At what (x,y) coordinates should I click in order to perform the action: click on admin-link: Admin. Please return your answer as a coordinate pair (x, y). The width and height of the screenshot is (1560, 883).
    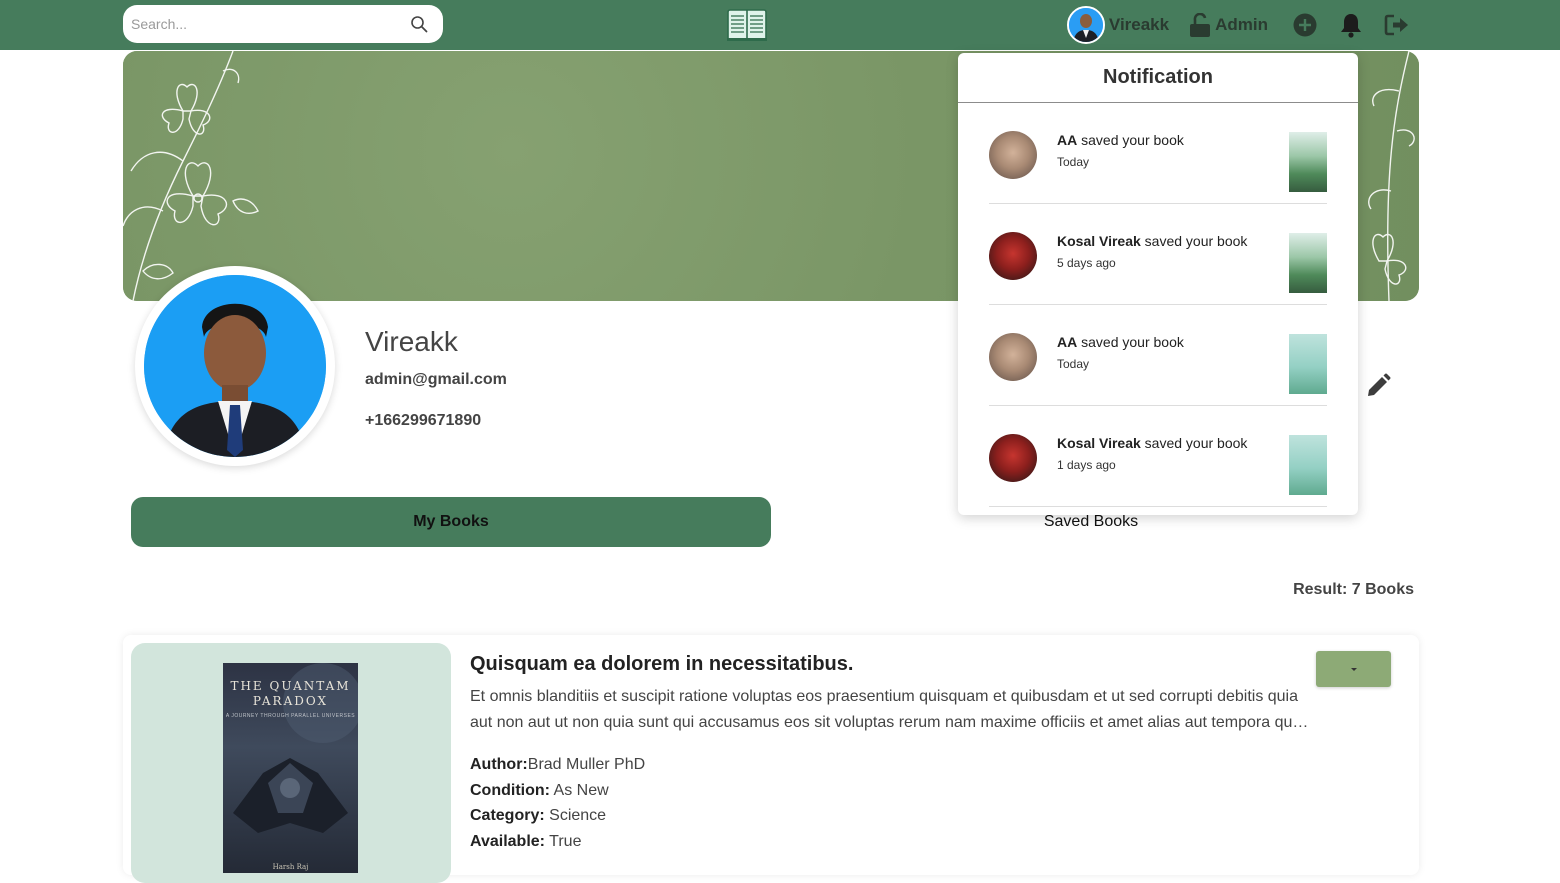
    Looking at the image, I should click on (1228, 25).